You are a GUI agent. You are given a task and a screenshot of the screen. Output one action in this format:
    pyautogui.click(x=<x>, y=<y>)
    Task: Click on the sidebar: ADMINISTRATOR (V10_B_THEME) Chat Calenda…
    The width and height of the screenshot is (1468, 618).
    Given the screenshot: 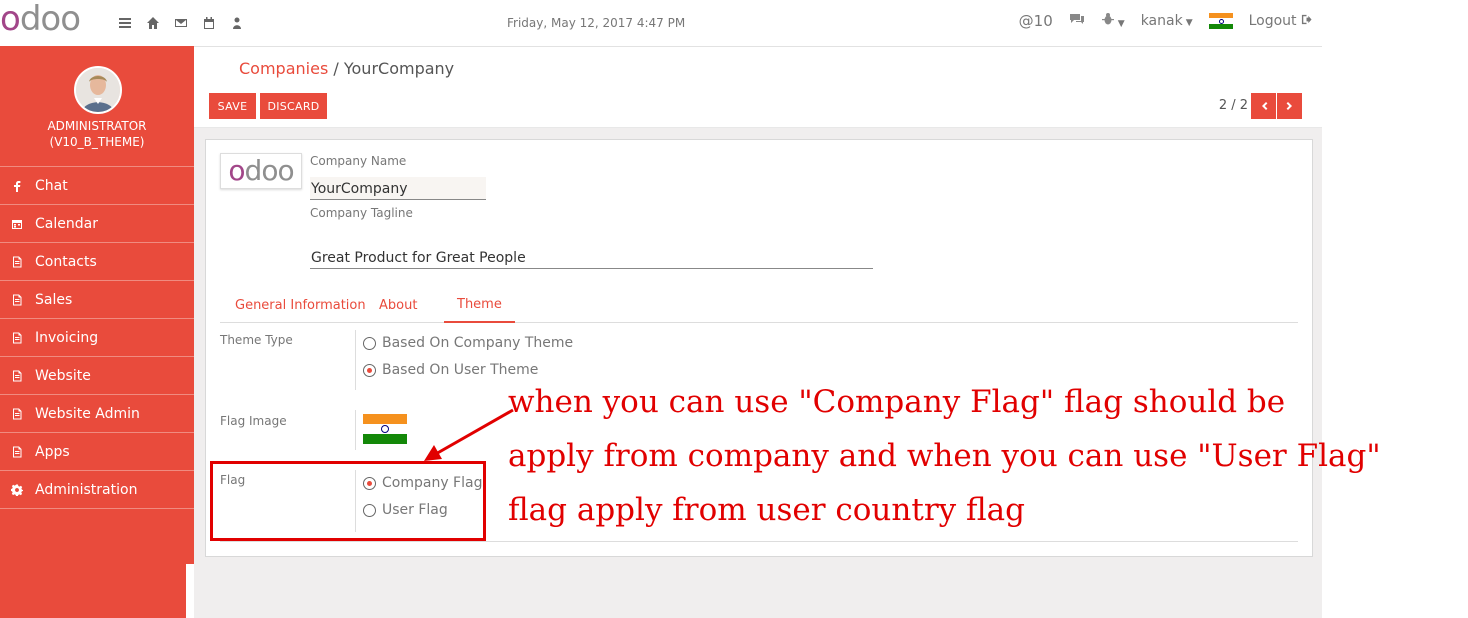 What is the action you would take?
    pyautogui.click(x=97, y=332)
    